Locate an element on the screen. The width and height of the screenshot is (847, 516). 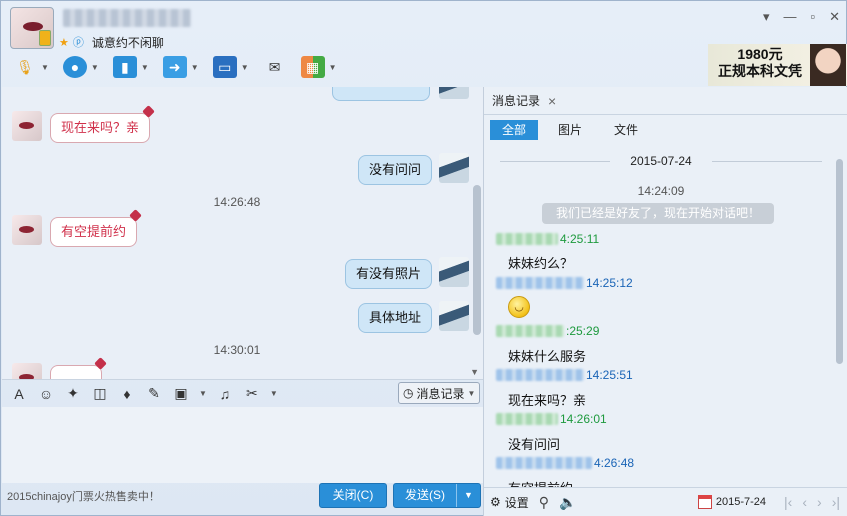
search-icon: ⚲ is located at coordinates (544, 502).